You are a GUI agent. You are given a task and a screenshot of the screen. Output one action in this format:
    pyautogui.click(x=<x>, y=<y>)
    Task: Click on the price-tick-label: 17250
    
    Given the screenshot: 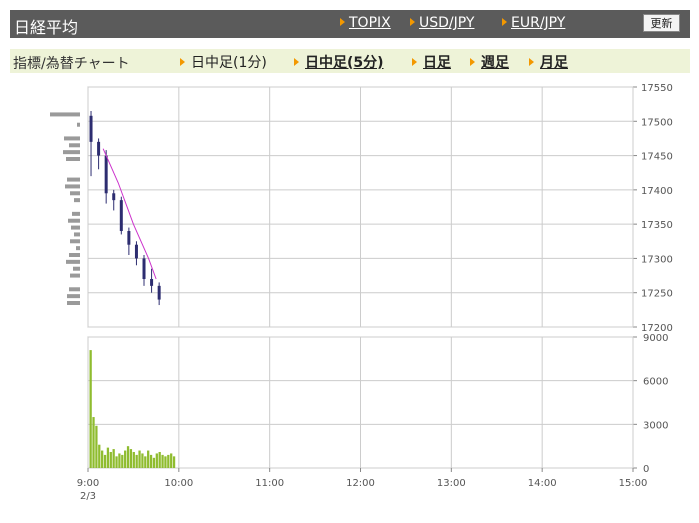 What is the action you would take?
    pyautogui.click(x=657, y=294)
    